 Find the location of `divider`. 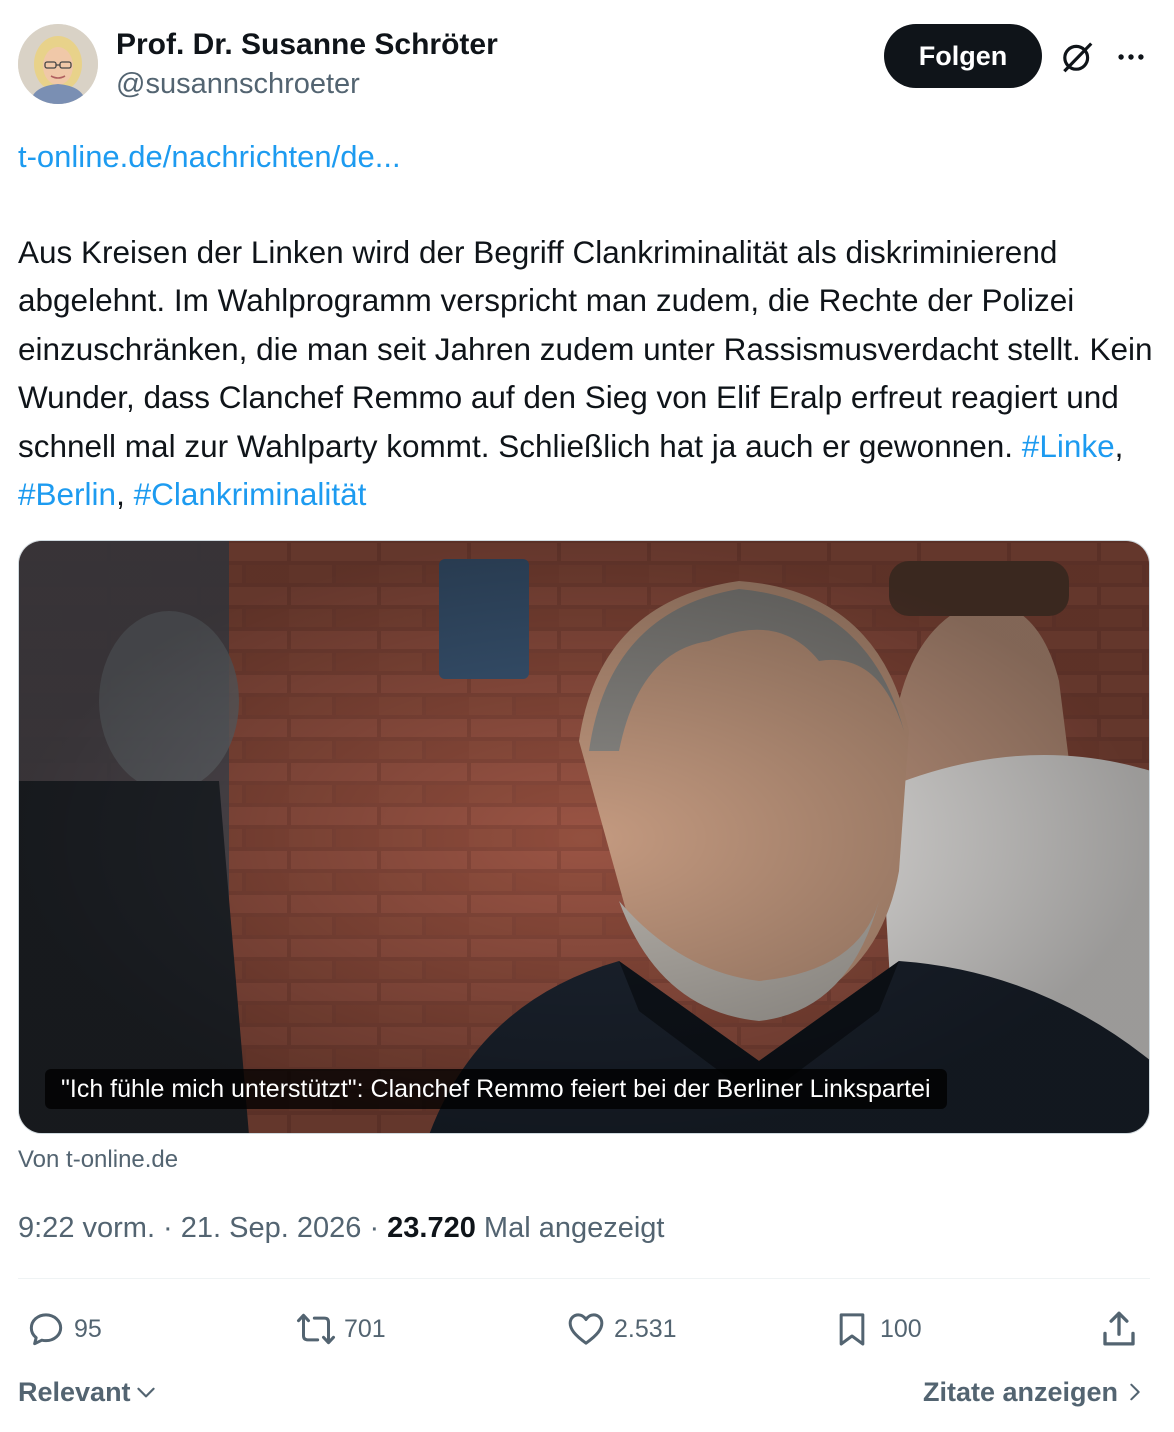

divider is located at coordinates (584, 1278).